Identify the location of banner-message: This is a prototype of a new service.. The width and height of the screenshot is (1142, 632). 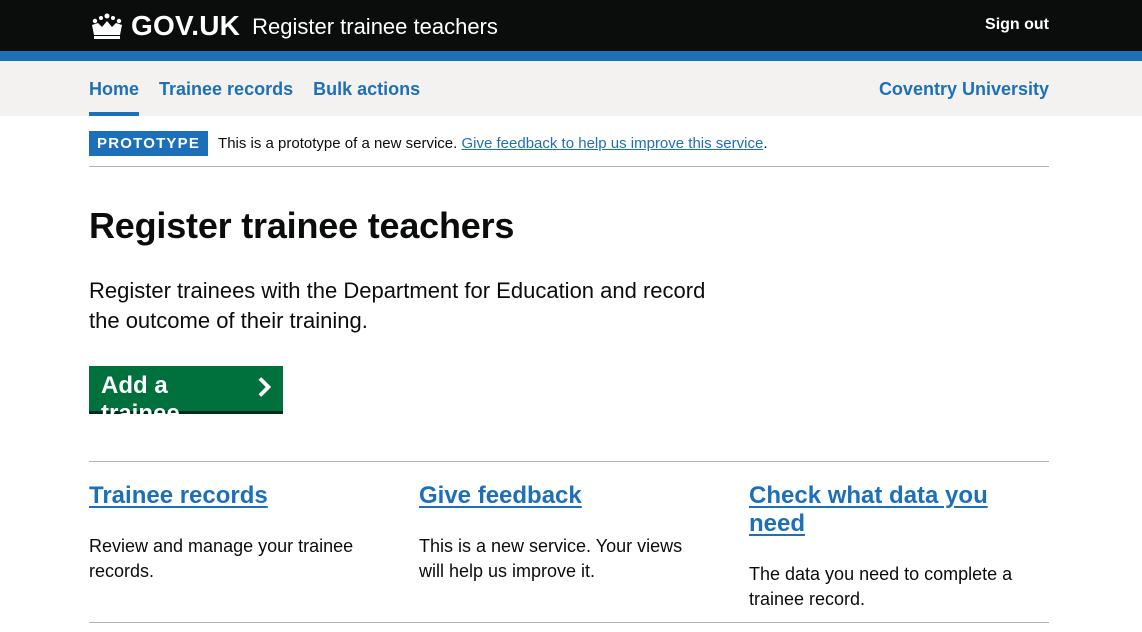
(338, 143).